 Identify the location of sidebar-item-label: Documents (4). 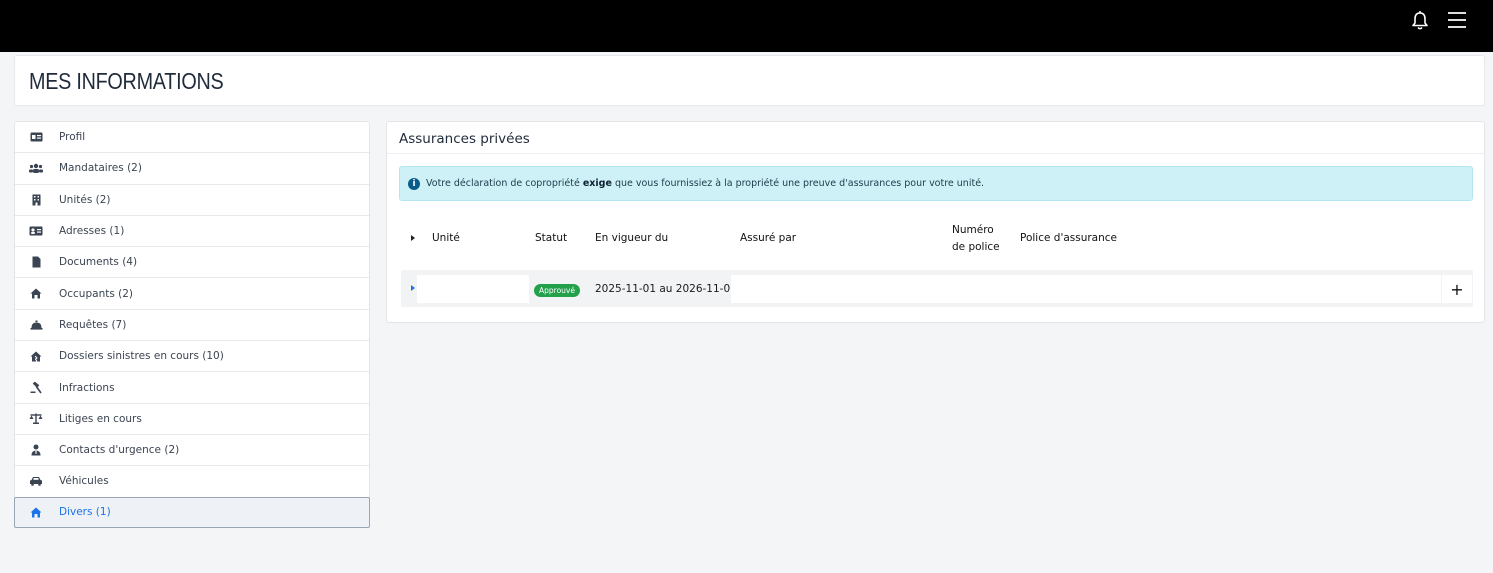
(98, 262).